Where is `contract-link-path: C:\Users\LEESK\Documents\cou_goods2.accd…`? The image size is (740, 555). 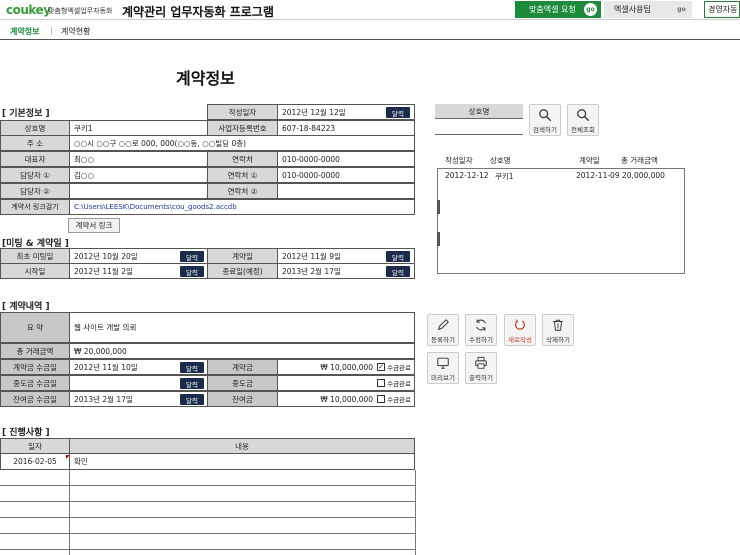 contract-link-path: C:\Users\LEESK\Documents\cou_goods2.accd… is located at coordinates (242, 207).